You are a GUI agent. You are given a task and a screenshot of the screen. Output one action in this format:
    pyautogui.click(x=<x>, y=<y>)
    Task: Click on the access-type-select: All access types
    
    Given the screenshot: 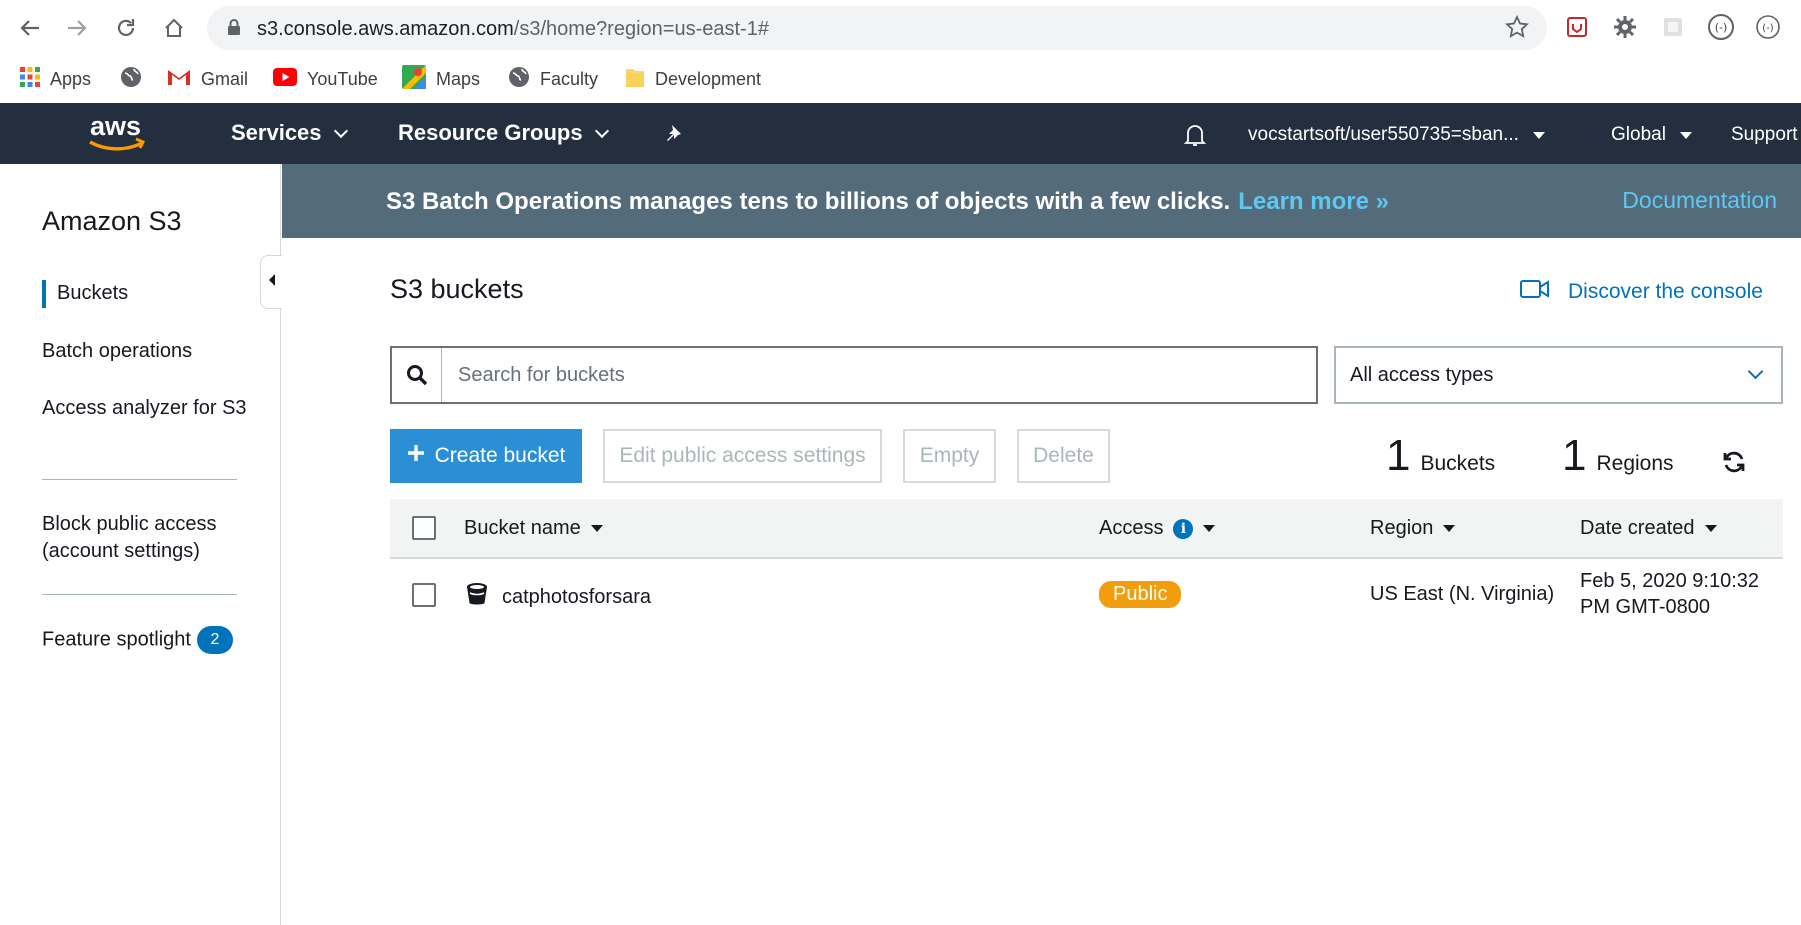 What is the action you would take?
    pyautogui.click(x=1558, y=375)
    